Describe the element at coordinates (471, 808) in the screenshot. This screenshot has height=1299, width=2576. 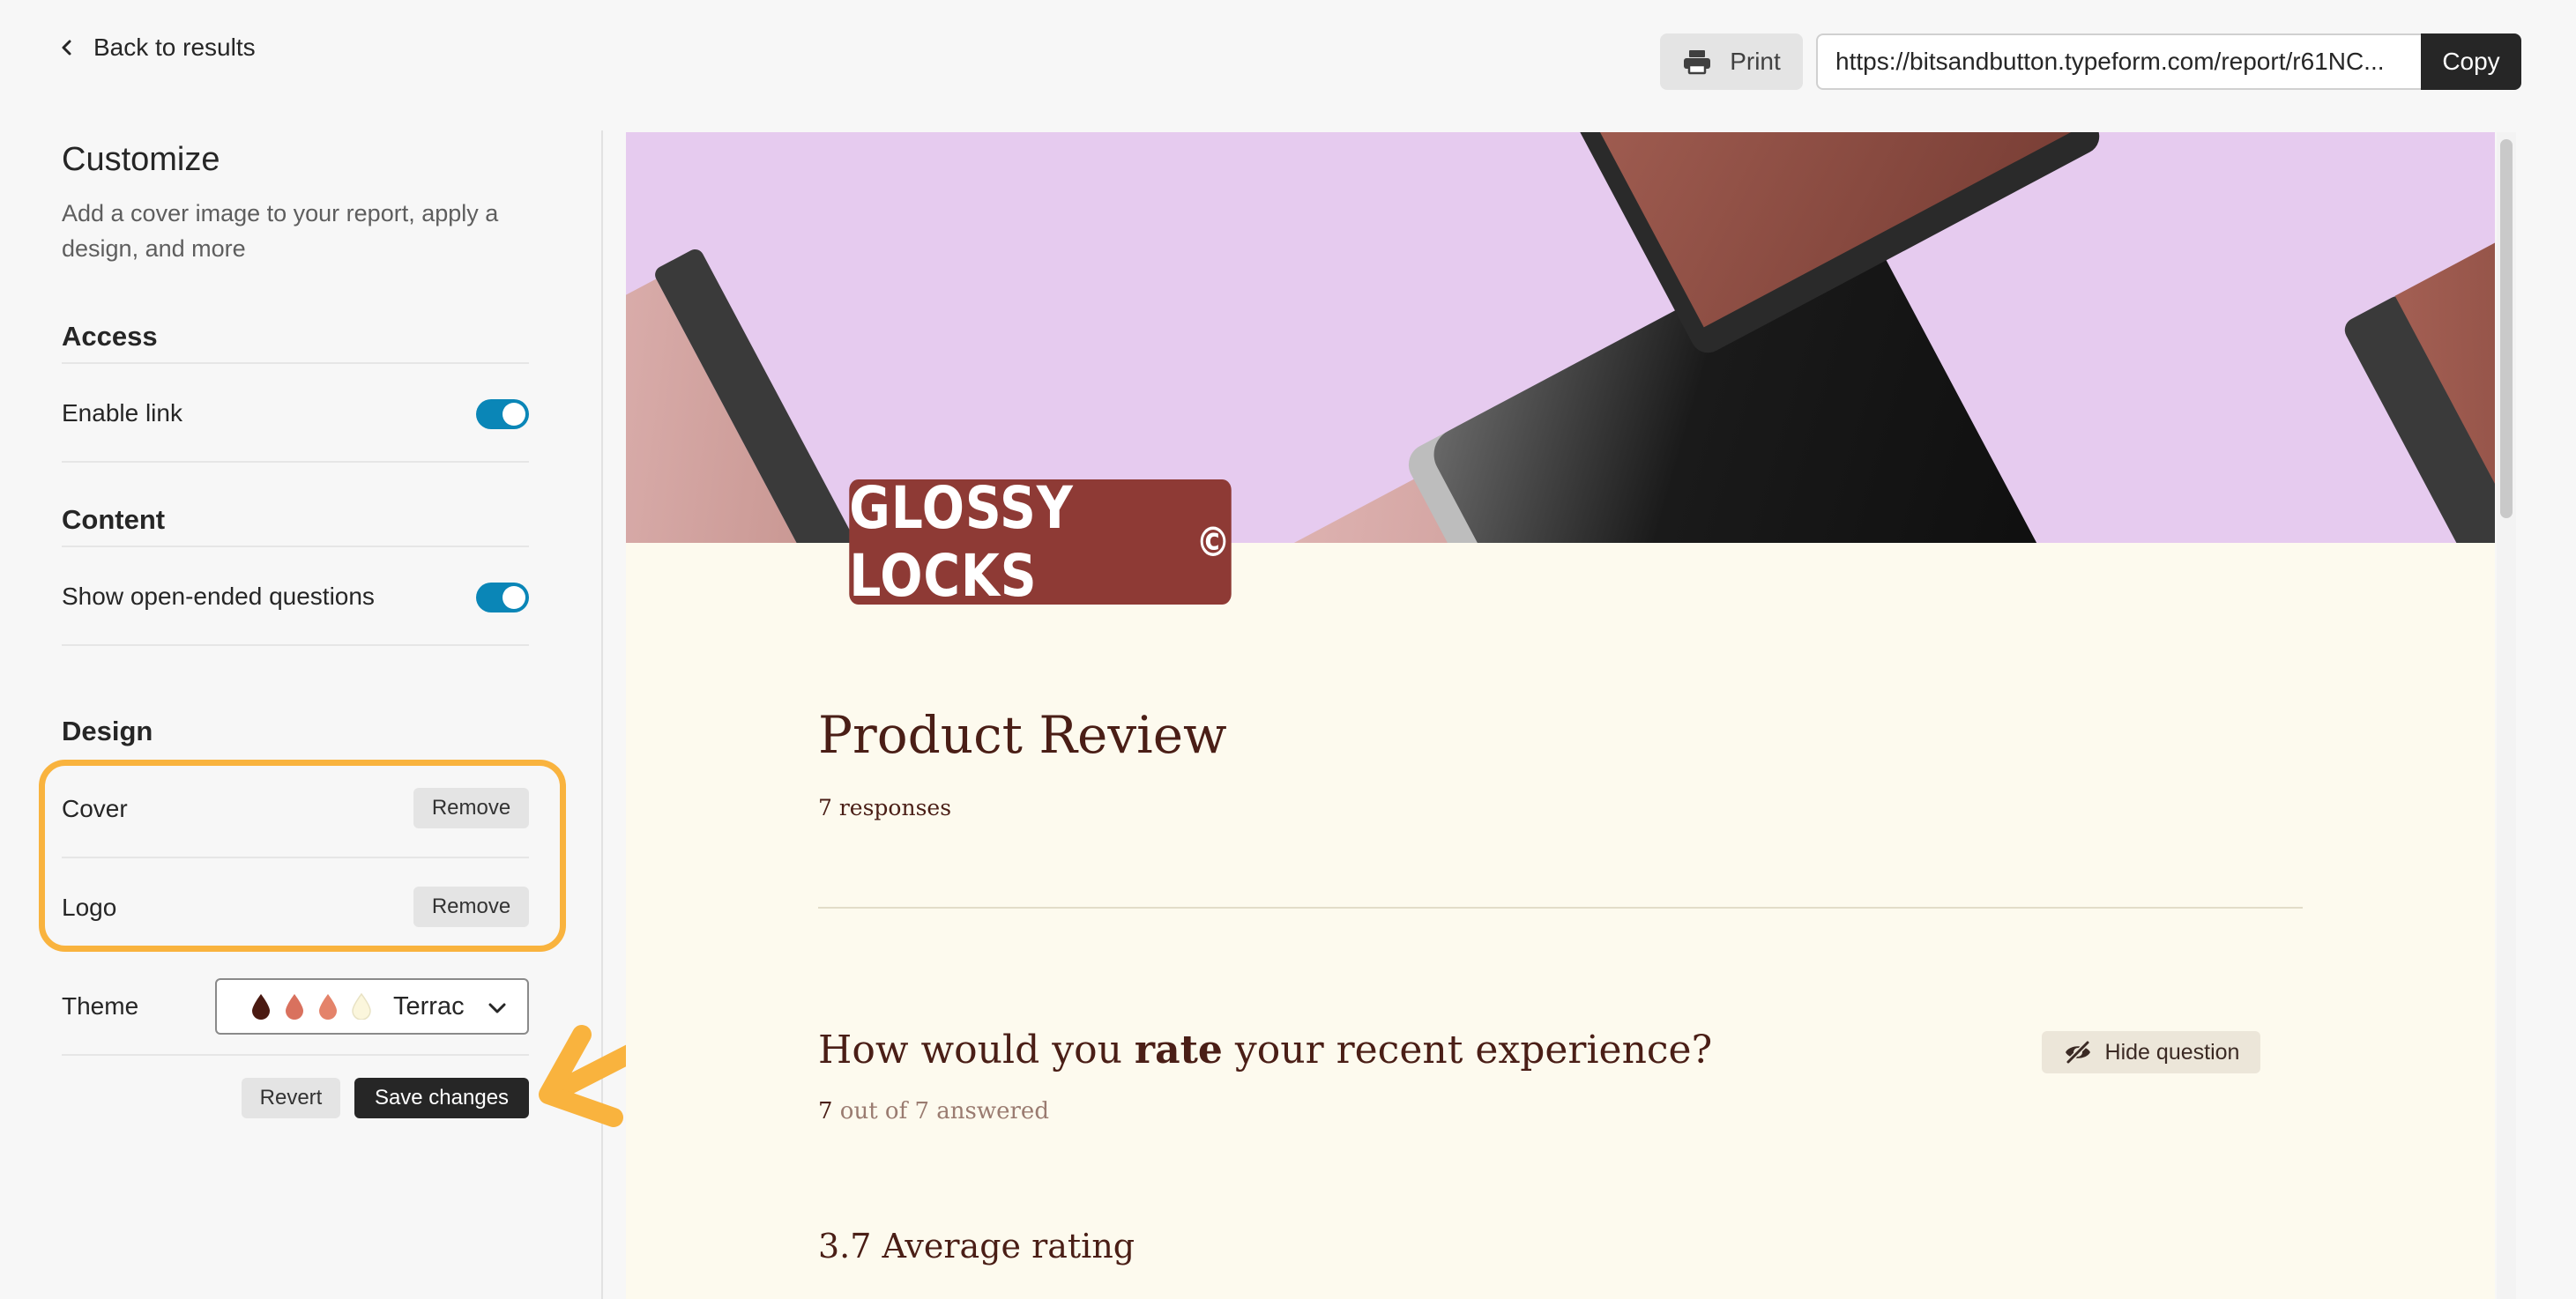
I see `remove-cover-button: Remove` at that location.